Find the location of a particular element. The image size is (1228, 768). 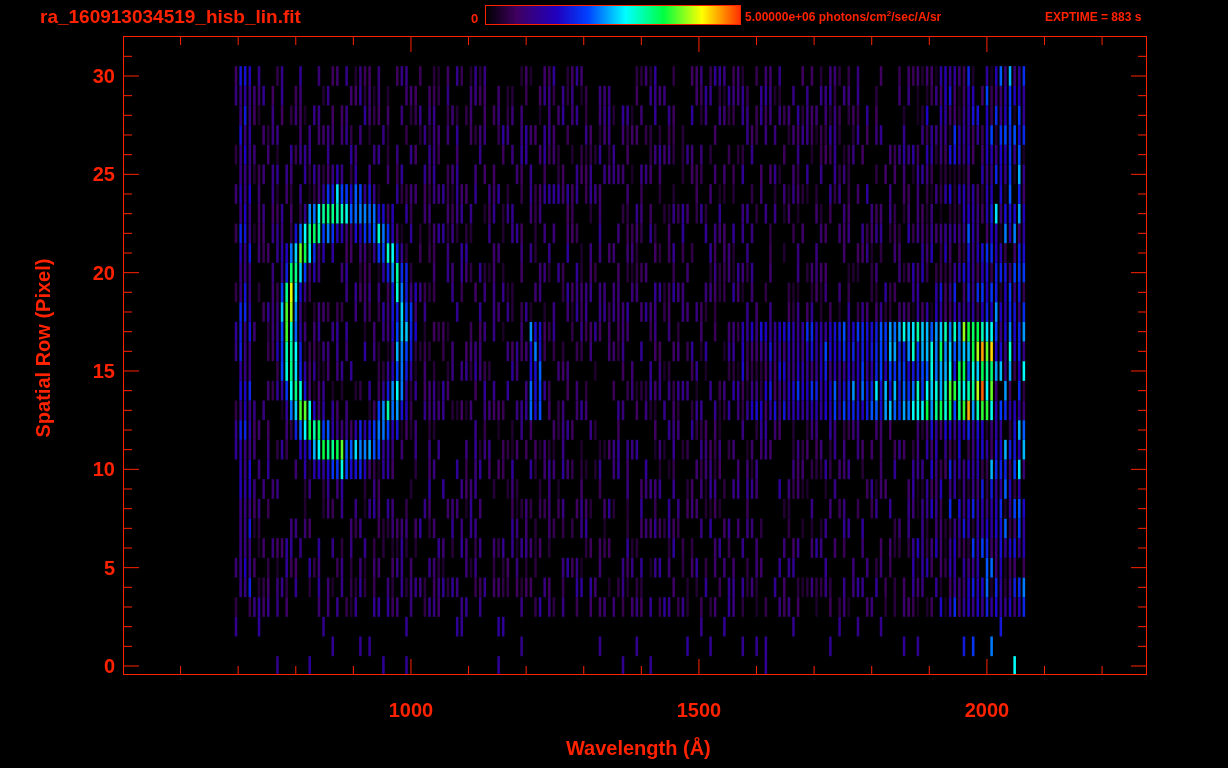

colorbar-min-label: 0 is located at coordinates (475, 19).